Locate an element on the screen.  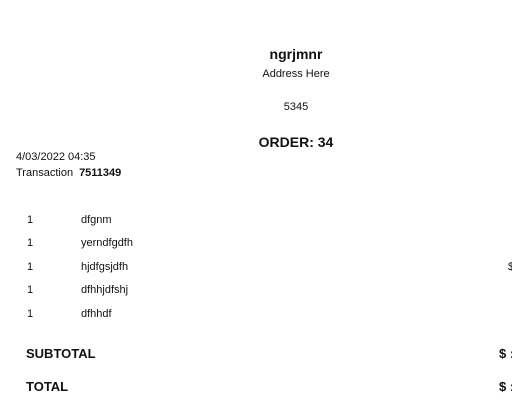
list-item: 1 dfgnm is located at coordinates (256, 225).